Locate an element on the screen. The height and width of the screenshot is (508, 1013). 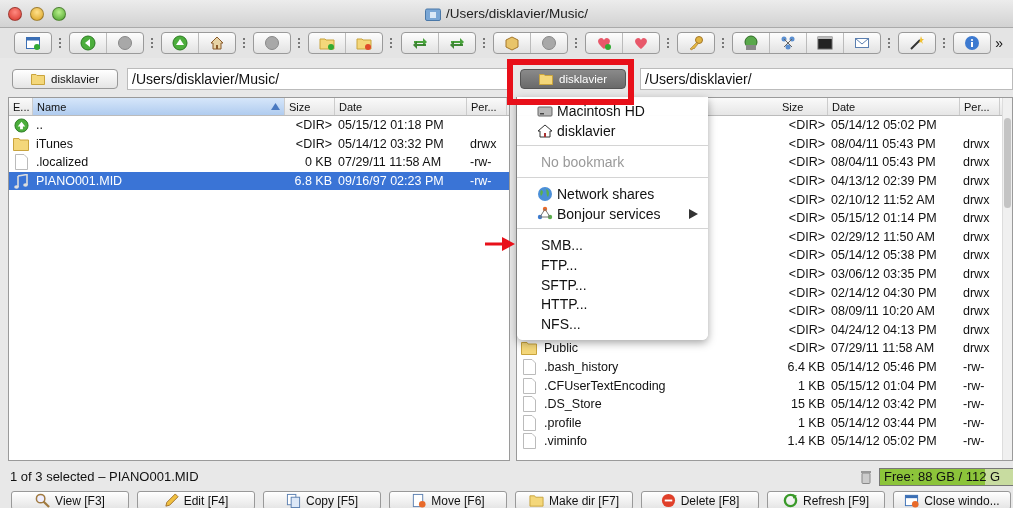
function-button: Delete [F8] is located at coordinates (700, 499).